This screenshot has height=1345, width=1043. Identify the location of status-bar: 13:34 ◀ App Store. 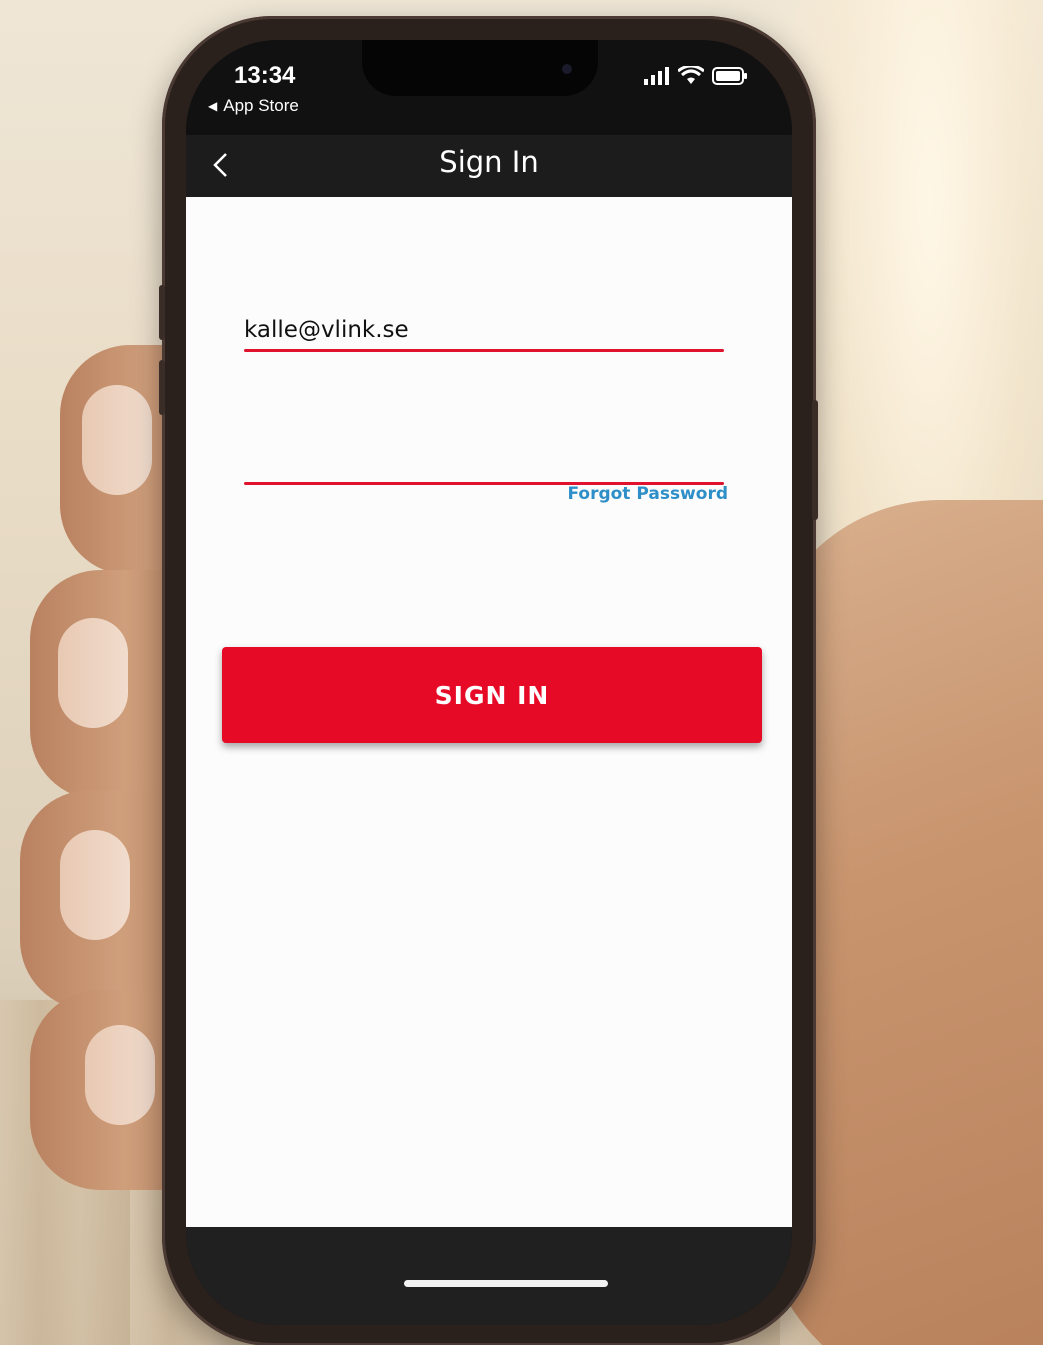
(489, 87).